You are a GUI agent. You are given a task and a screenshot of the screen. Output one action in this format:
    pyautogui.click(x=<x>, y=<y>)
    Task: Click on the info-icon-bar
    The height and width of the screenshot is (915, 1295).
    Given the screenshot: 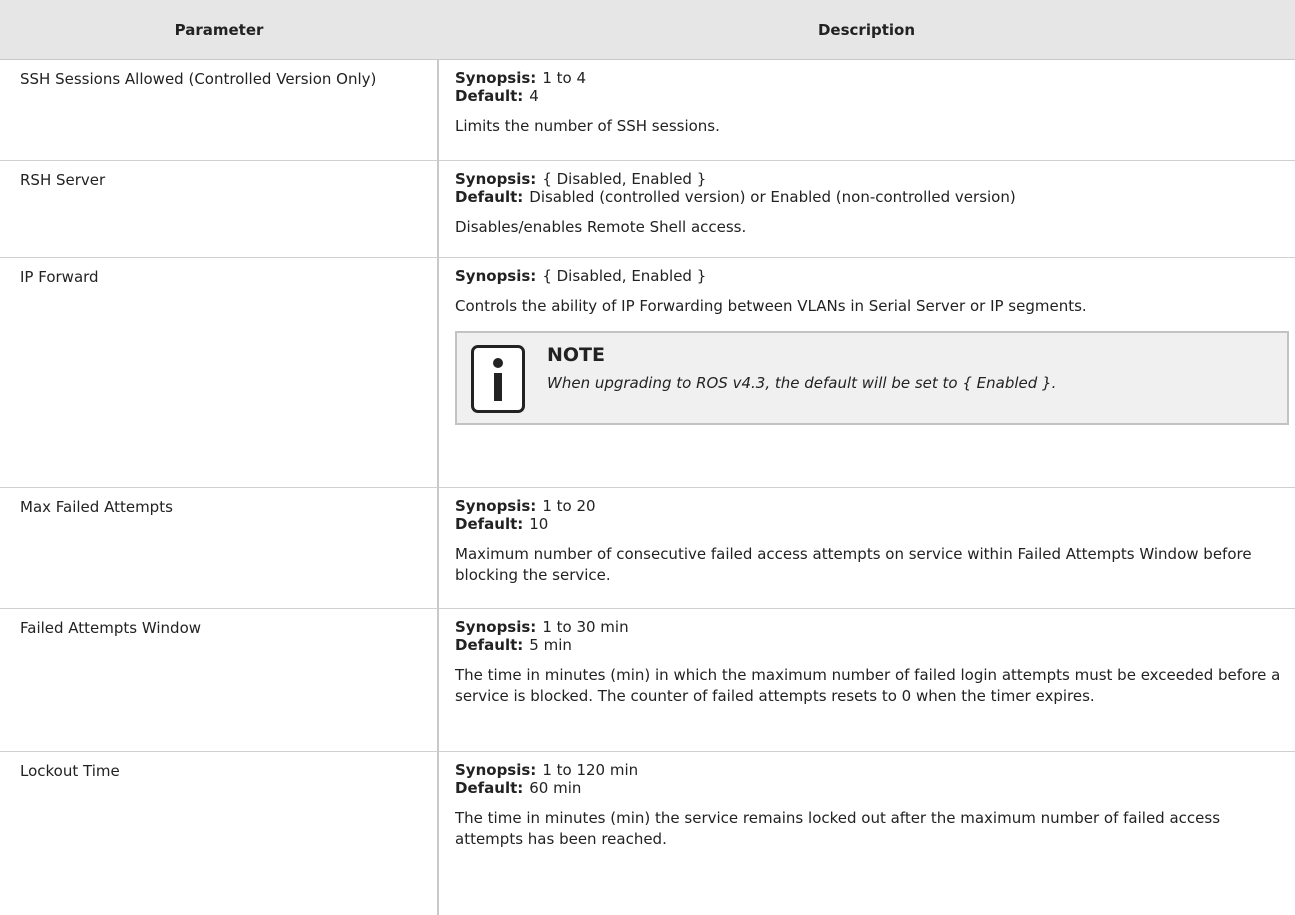 What is the action you would take?
    pyautogui.click(x=498, y=387)
    